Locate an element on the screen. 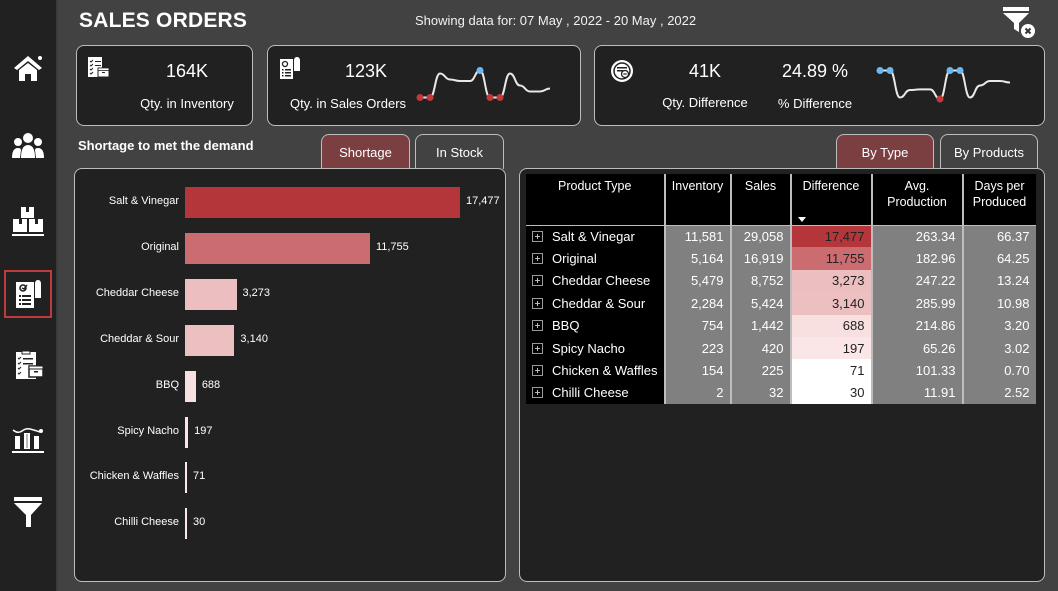 This screenshot has height=591, width=1058. bar-value-label: 197 is located at coordinates (203, 430).